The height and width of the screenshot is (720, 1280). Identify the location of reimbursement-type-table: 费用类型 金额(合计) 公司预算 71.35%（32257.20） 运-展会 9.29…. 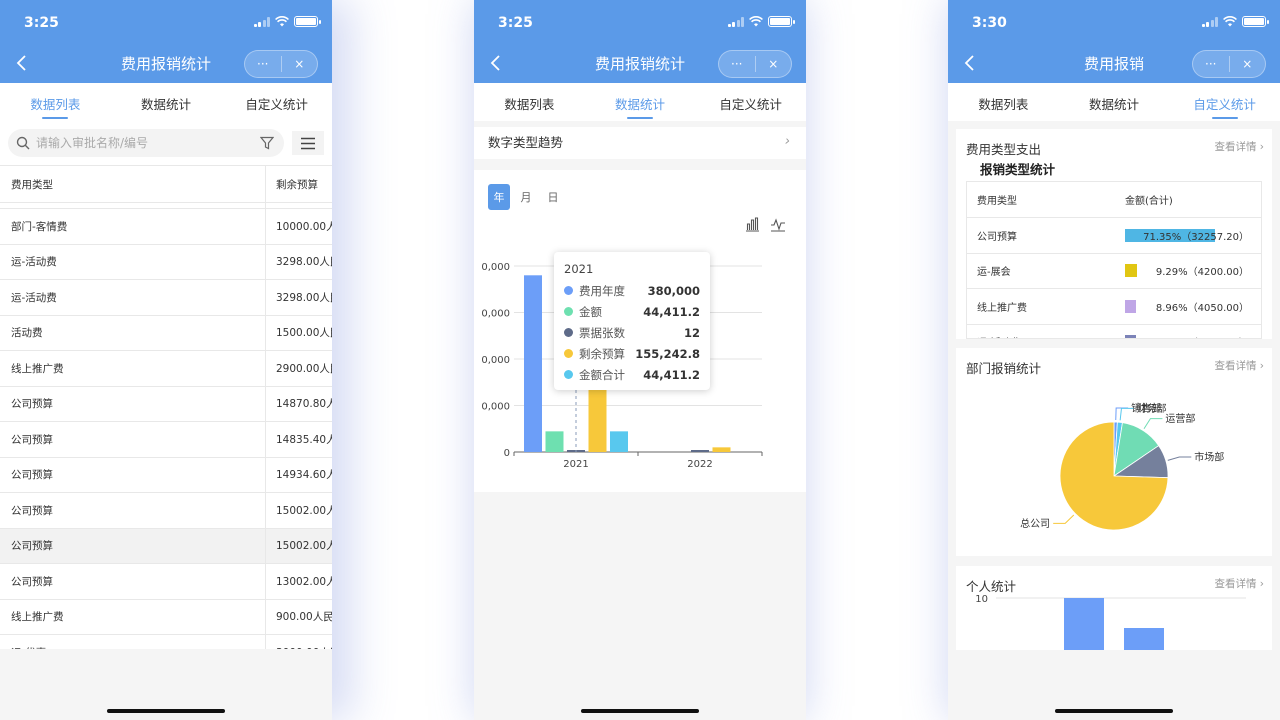
(1114, 260).